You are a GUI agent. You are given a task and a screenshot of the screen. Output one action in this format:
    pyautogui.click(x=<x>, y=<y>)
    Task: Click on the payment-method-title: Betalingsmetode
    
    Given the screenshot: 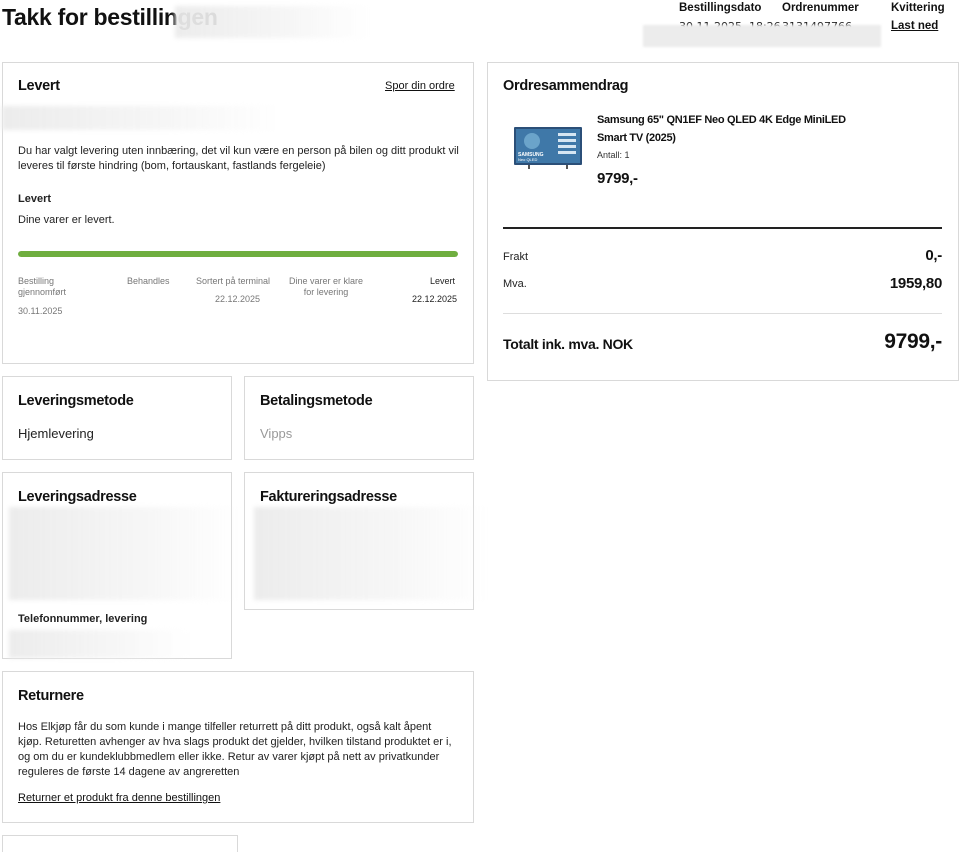 What is the action you would take?
    pyautogui.click(x=316, y=401)
    